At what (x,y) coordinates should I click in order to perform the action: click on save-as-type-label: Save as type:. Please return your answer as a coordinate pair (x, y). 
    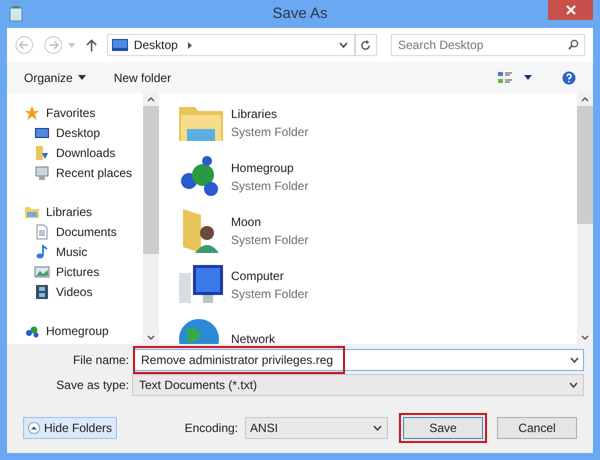
    Looking at the image, I should click on (92, 385).